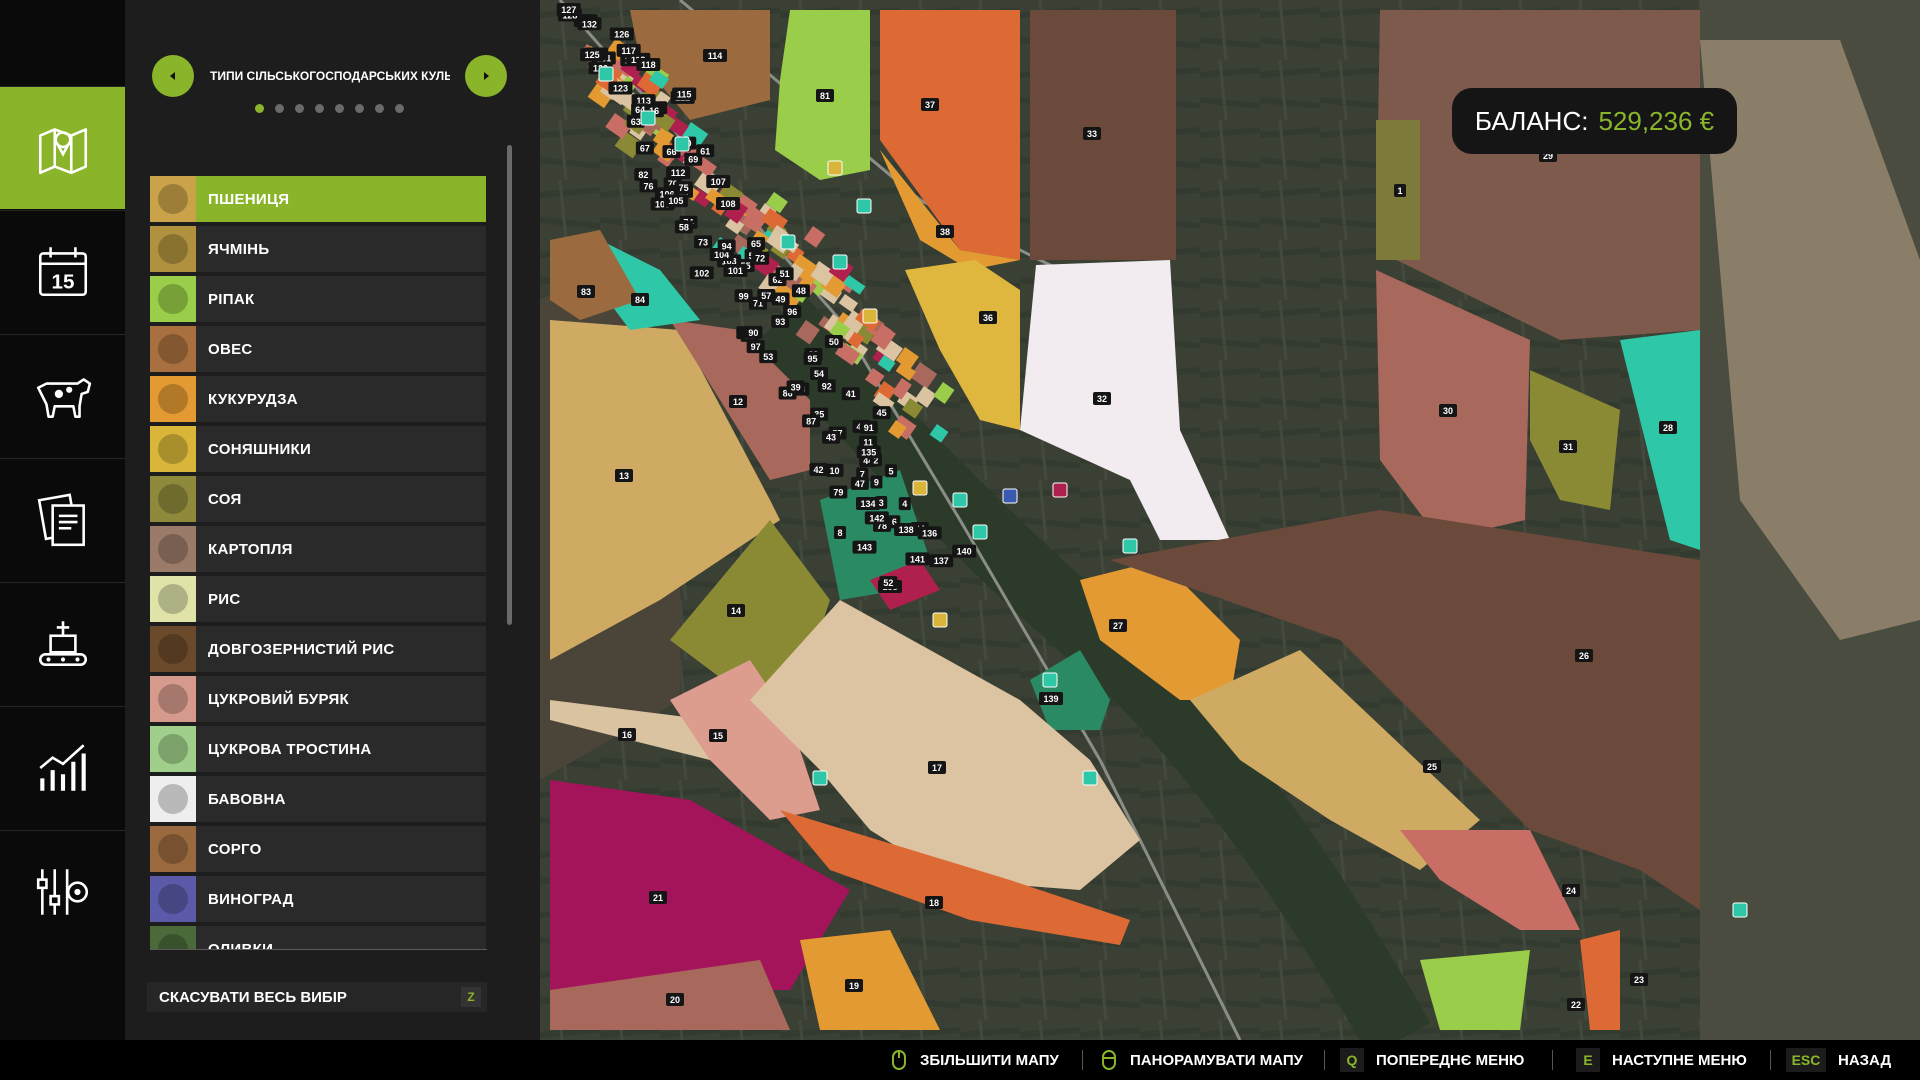  Describe the element at coordinates (683, 188) in the screenshot. I see `field-number-label: 75` at that location.